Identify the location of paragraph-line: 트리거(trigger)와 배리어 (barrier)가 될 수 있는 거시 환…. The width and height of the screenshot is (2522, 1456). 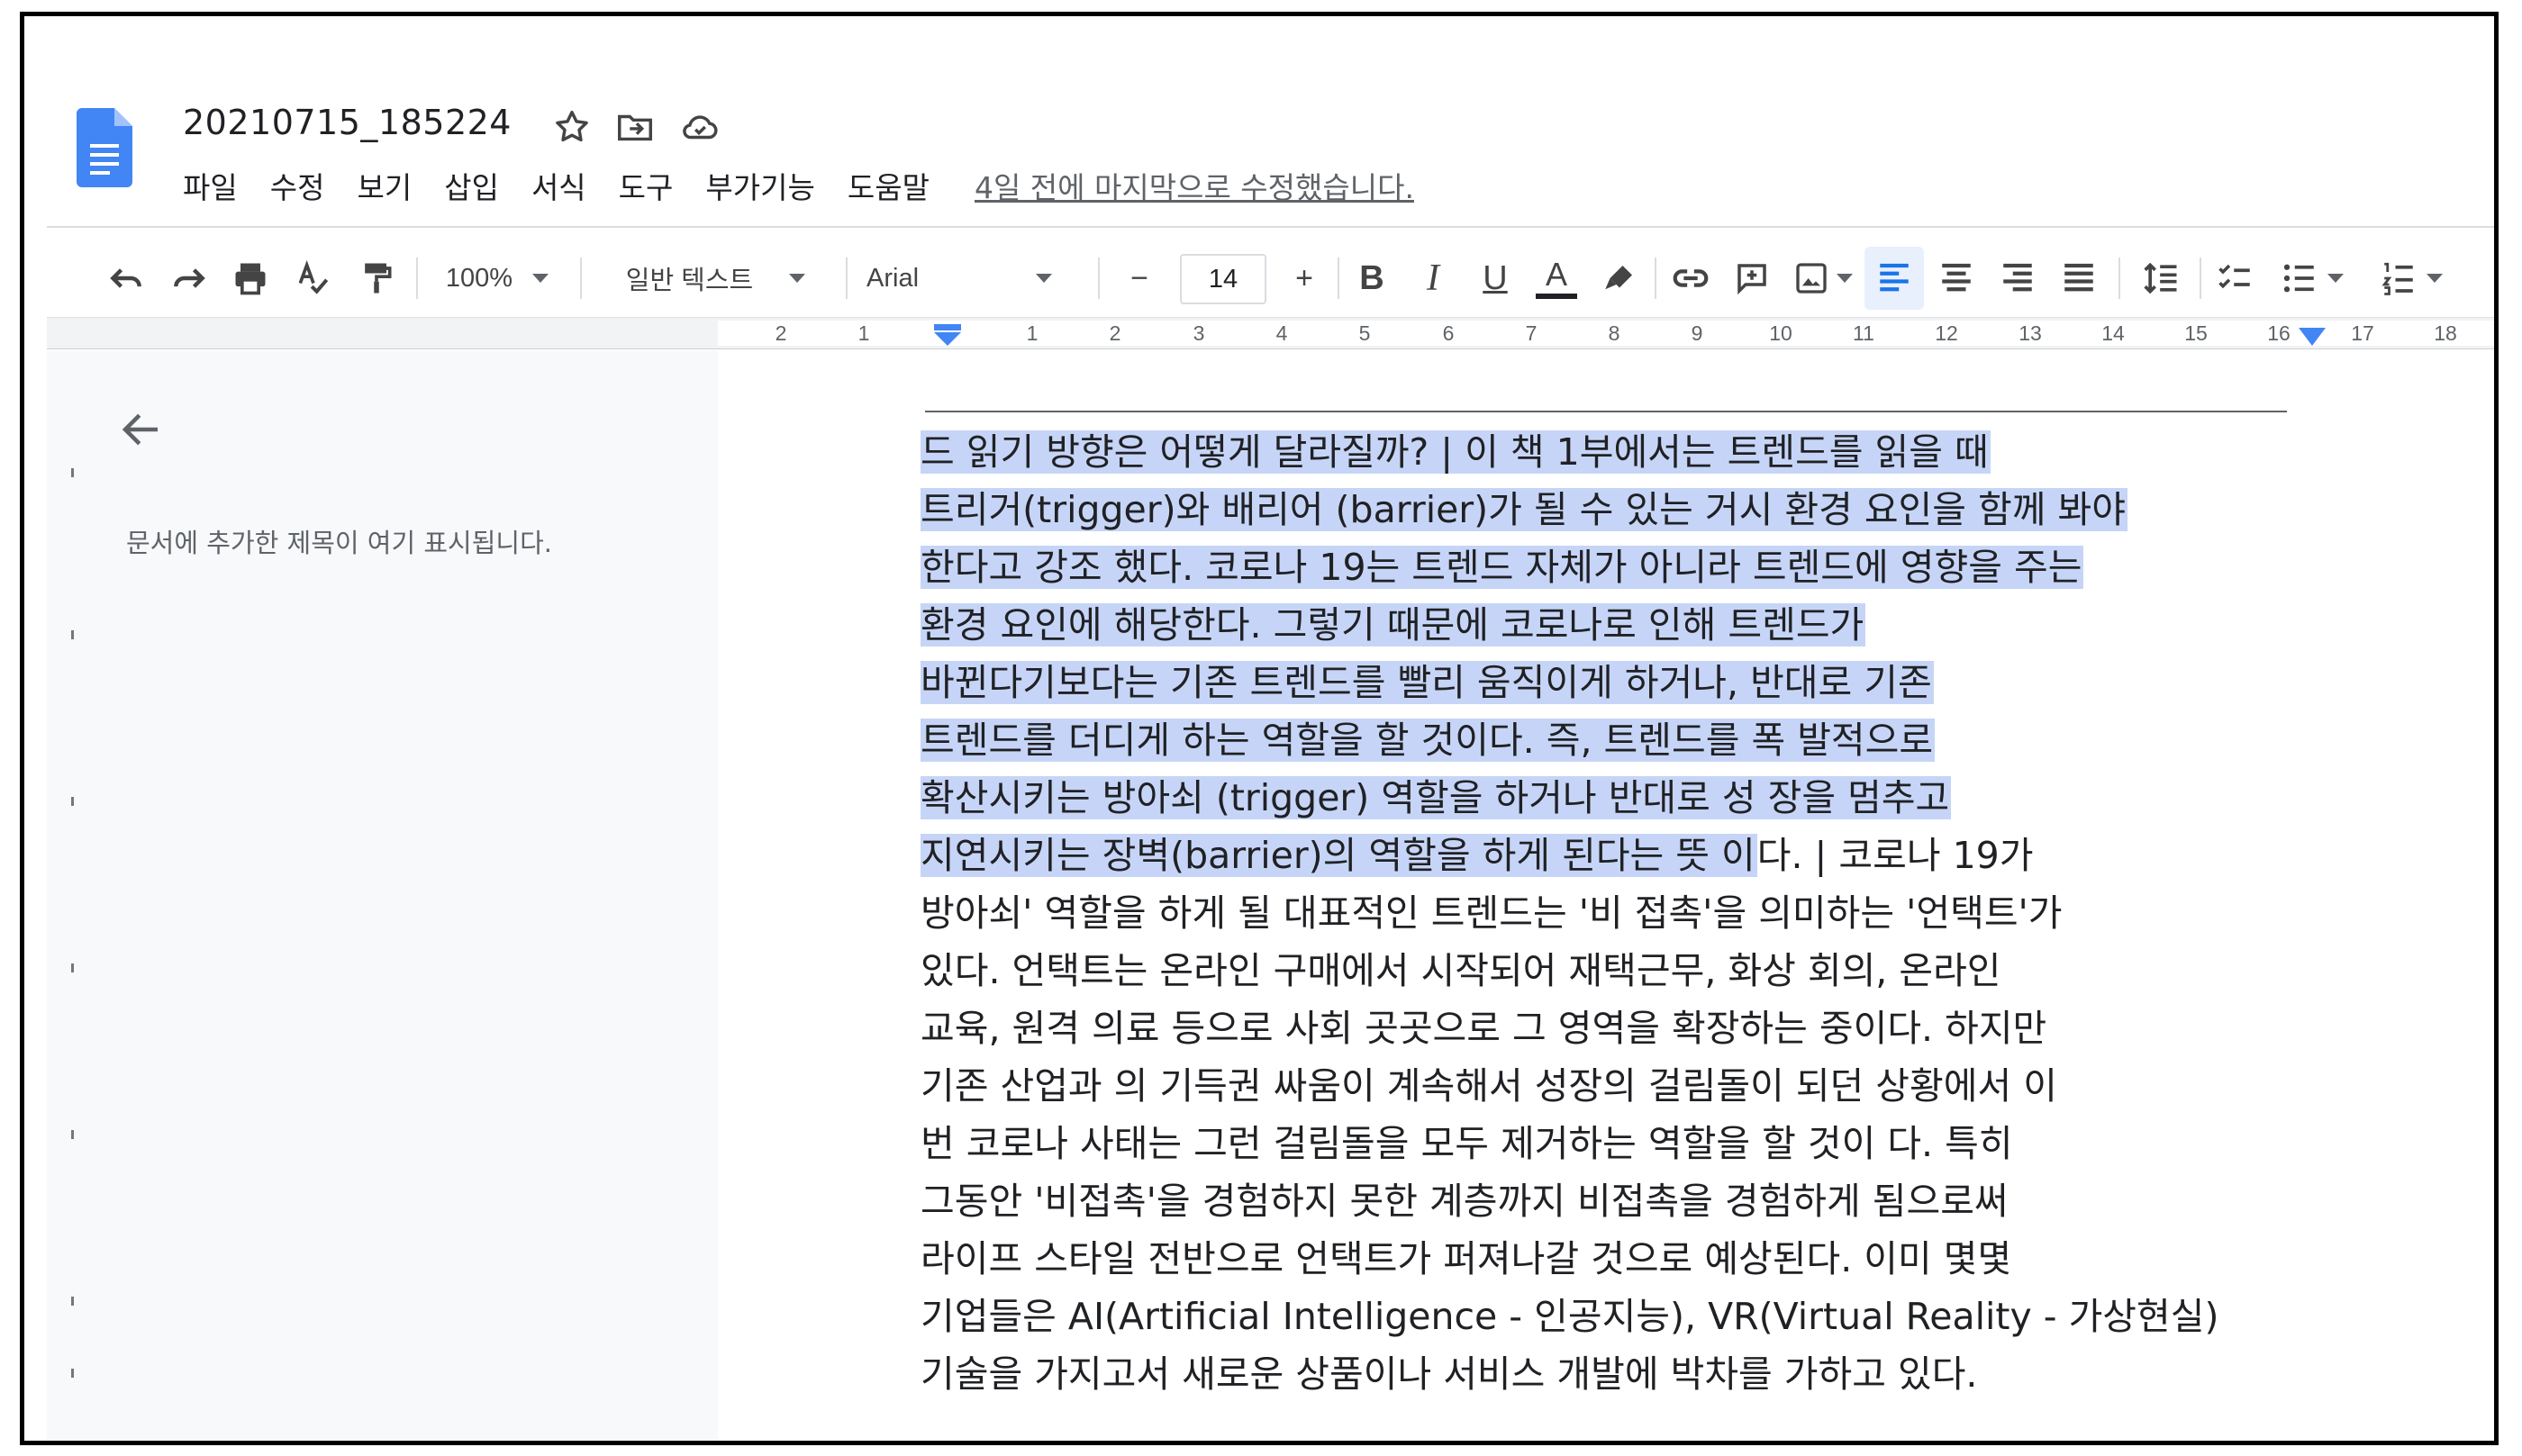
(1623, 510).